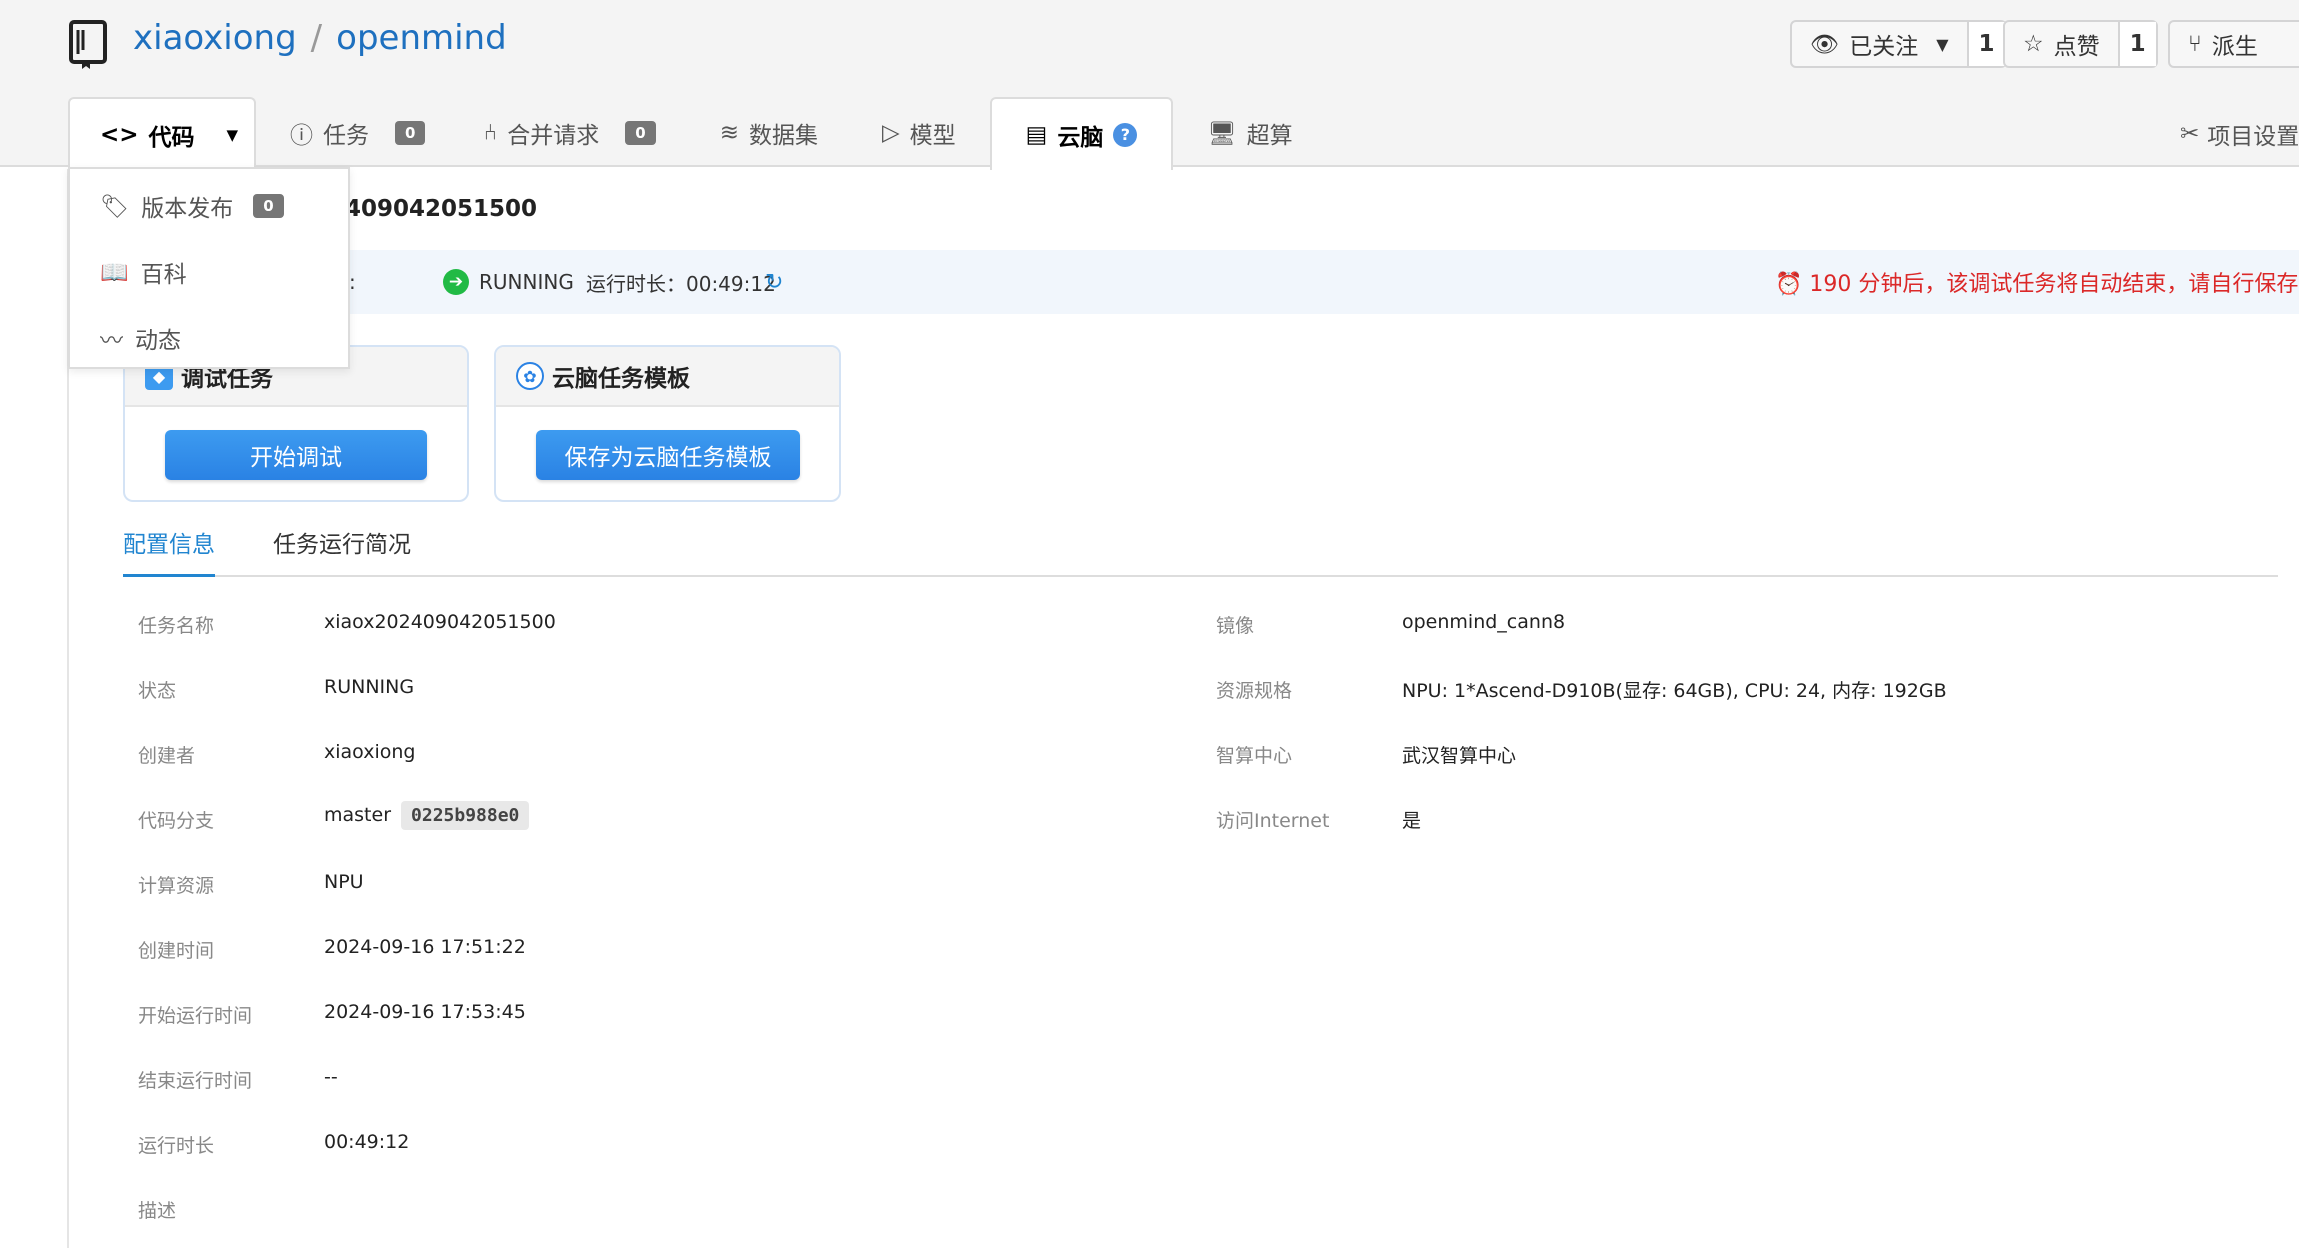  I want to click on start-time-label: 开始运行时间, so click(195, 1016).